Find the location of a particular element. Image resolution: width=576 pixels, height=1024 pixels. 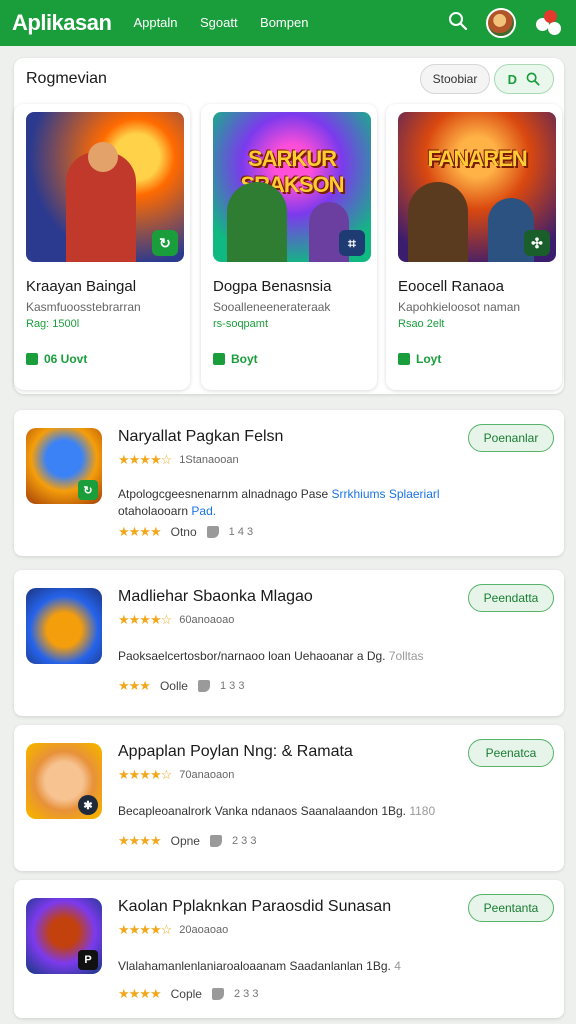

featured-price: Rsao 2elt is located at coordinates (421, 324).